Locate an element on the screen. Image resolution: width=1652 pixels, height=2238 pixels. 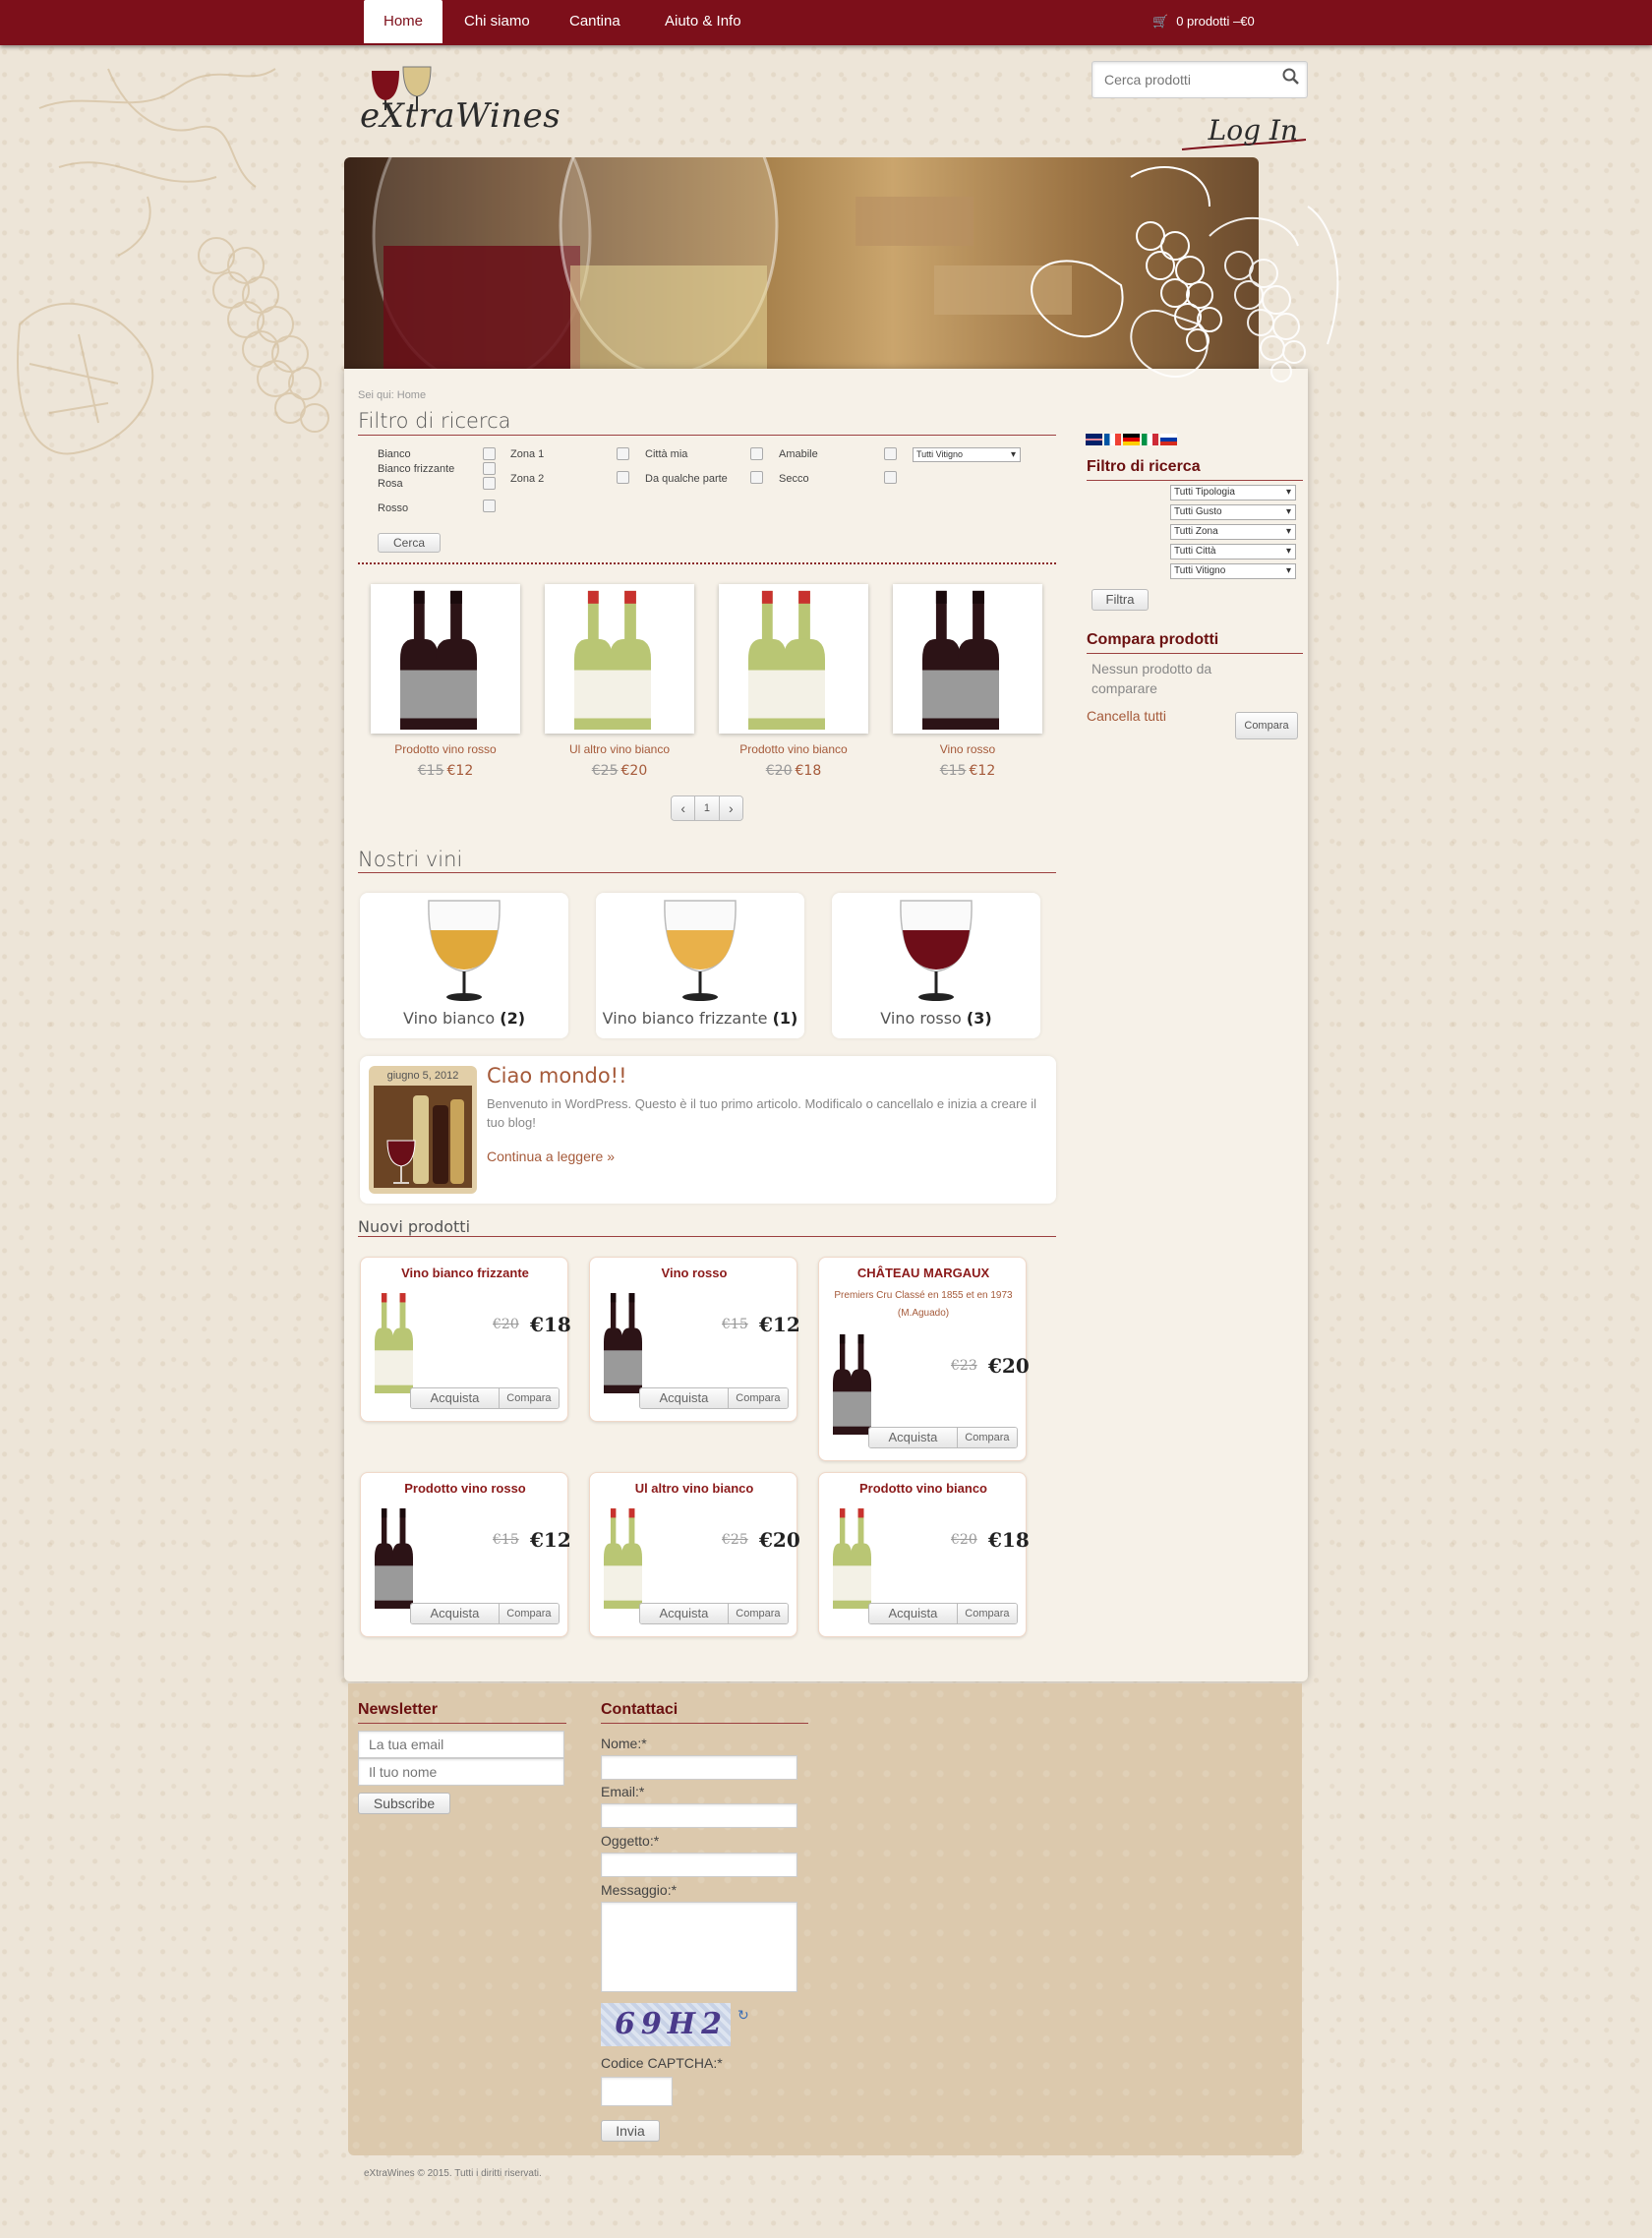
contact-email-input is located at coordinates (699, 1815).